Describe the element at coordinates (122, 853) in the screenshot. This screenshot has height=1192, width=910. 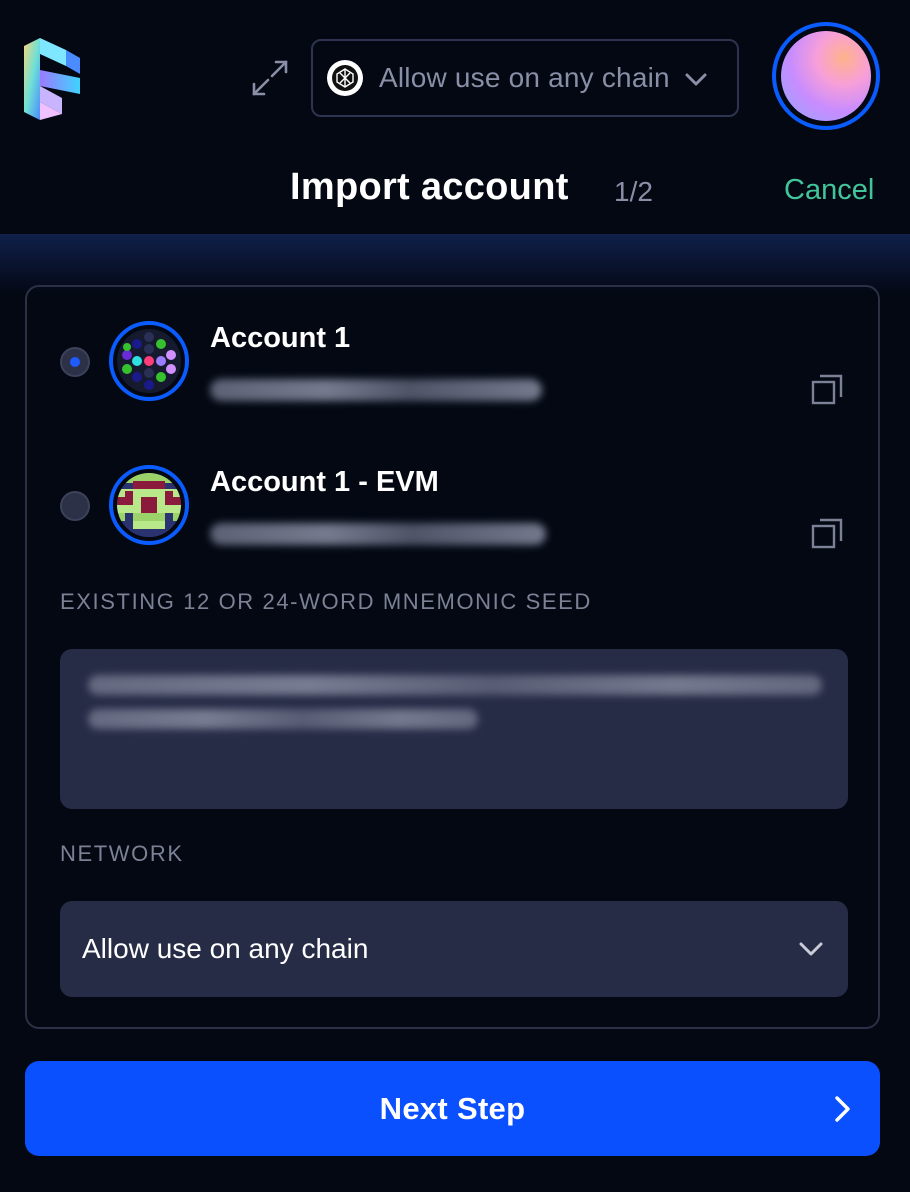
I see `network-label: NETWORK` at that location.